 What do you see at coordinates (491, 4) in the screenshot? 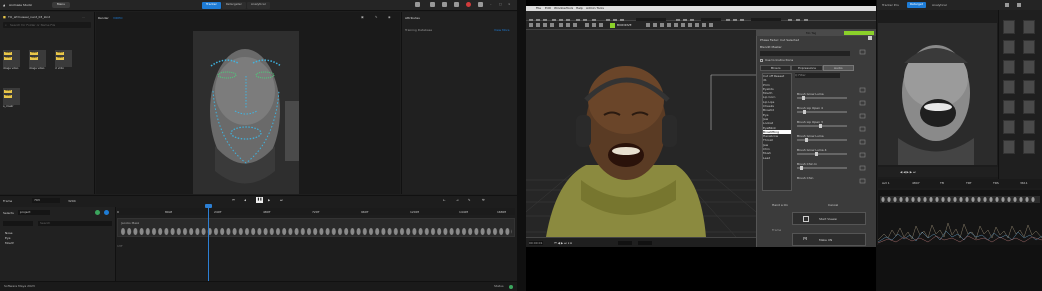
I see `minimize-icon: –` at bounding box center [491, 4].